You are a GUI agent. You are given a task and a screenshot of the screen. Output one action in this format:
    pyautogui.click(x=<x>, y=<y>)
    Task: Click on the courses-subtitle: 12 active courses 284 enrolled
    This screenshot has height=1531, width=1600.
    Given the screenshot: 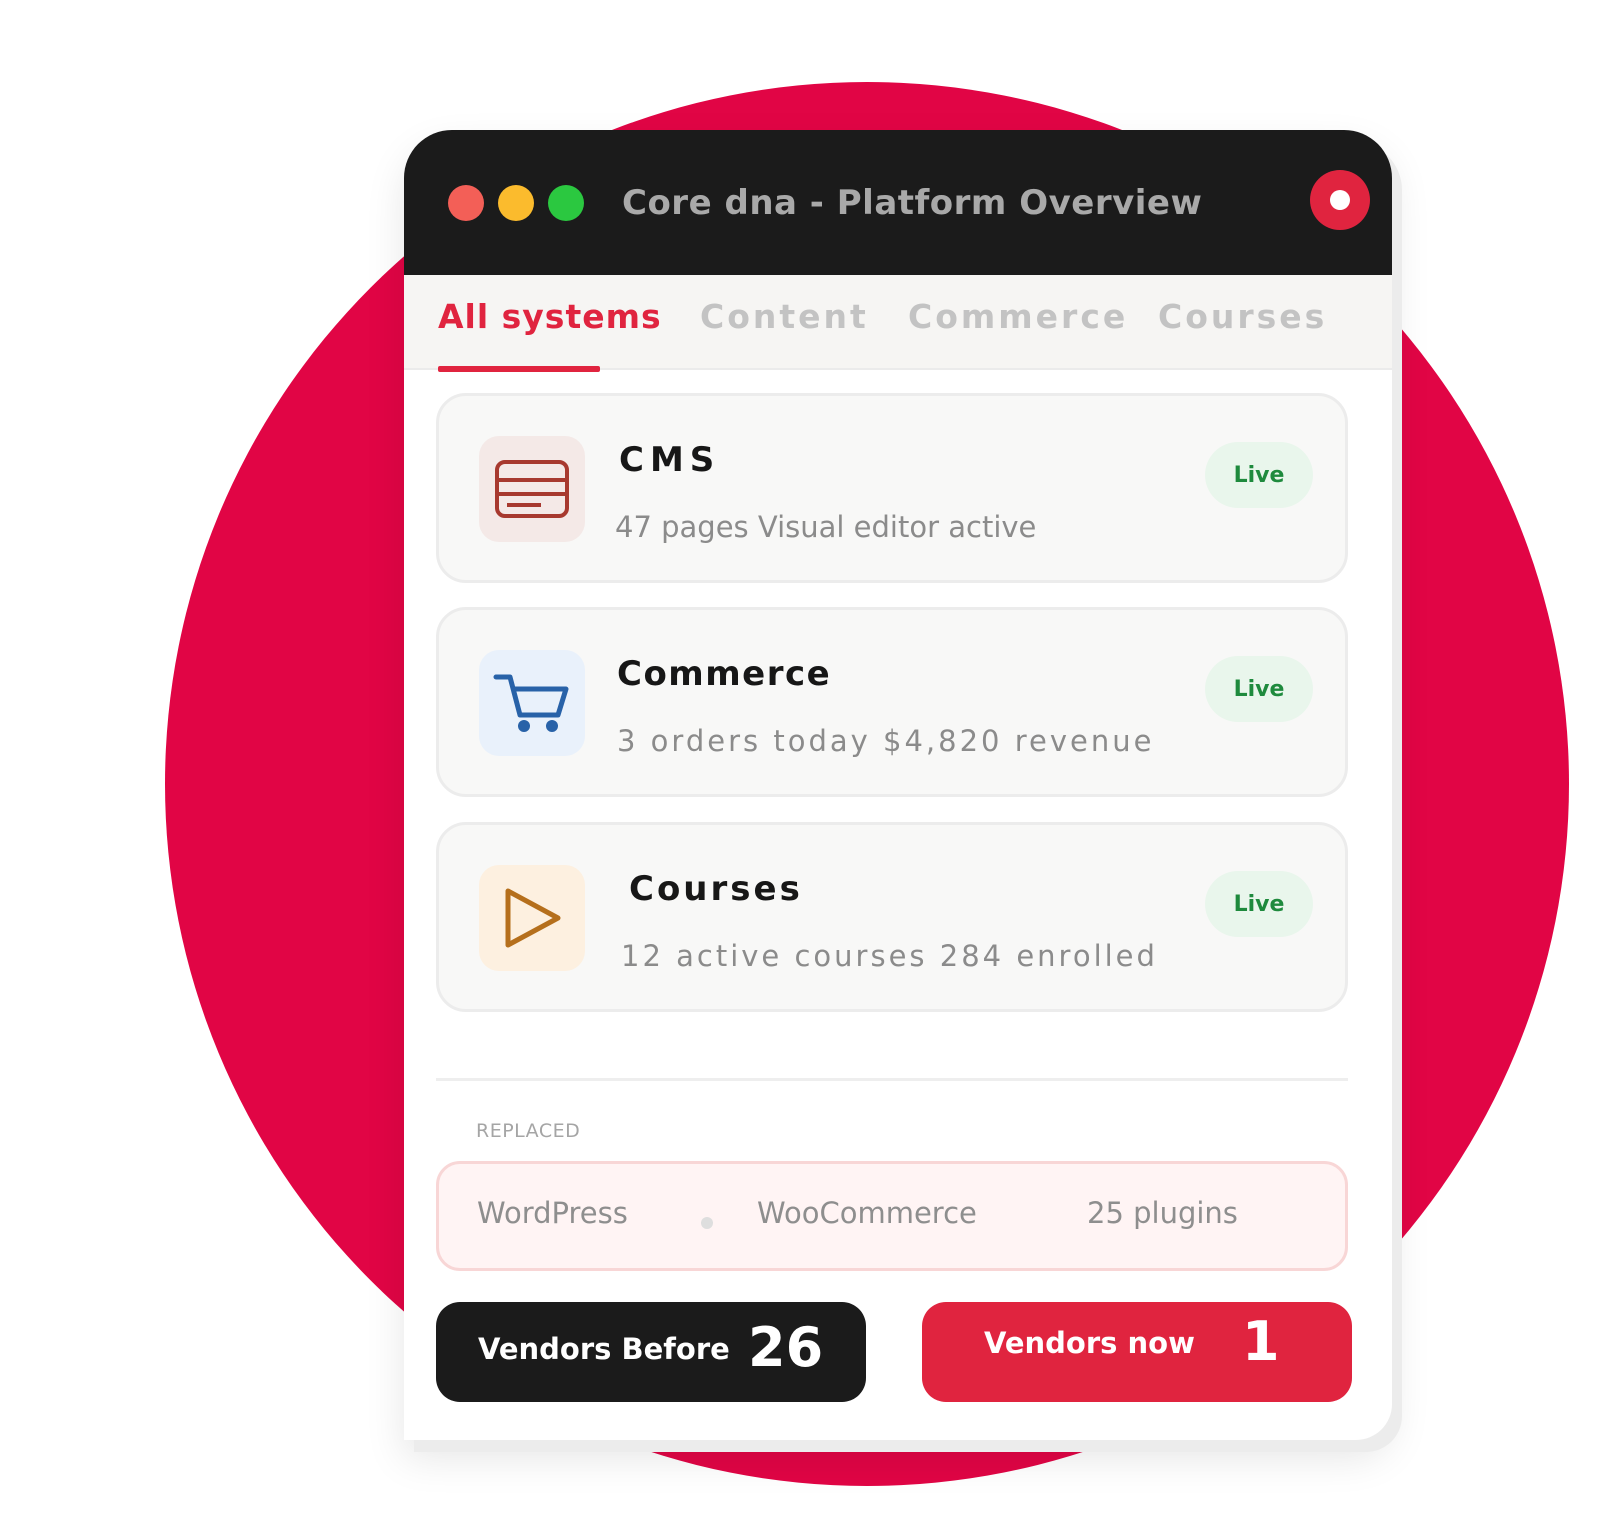 What is the action you would take?
    pyautogui.click(x=889, y=956)
    